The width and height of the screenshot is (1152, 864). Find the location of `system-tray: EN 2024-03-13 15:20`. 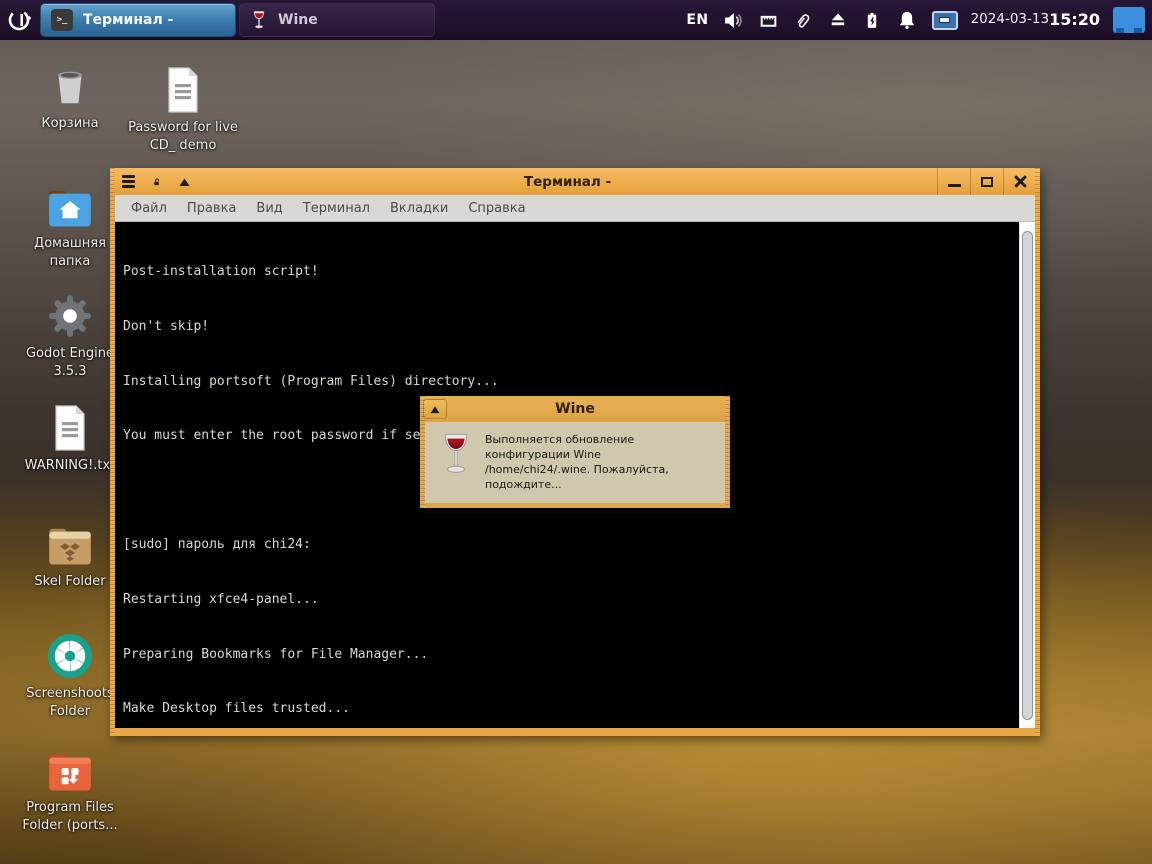

system-tray: EN 2024-03-13 15:20 is located at coordinates (915, 20).